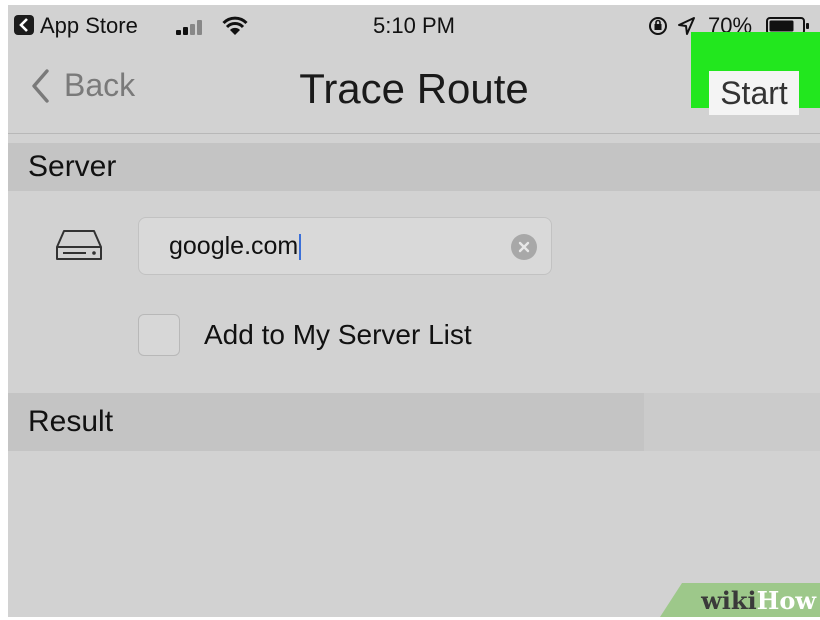 The image size is (820, 620). What do you see at coordinates (345, 246) in the screenshot?
I see `host-input: google.com` at bounding box center [345, 246].